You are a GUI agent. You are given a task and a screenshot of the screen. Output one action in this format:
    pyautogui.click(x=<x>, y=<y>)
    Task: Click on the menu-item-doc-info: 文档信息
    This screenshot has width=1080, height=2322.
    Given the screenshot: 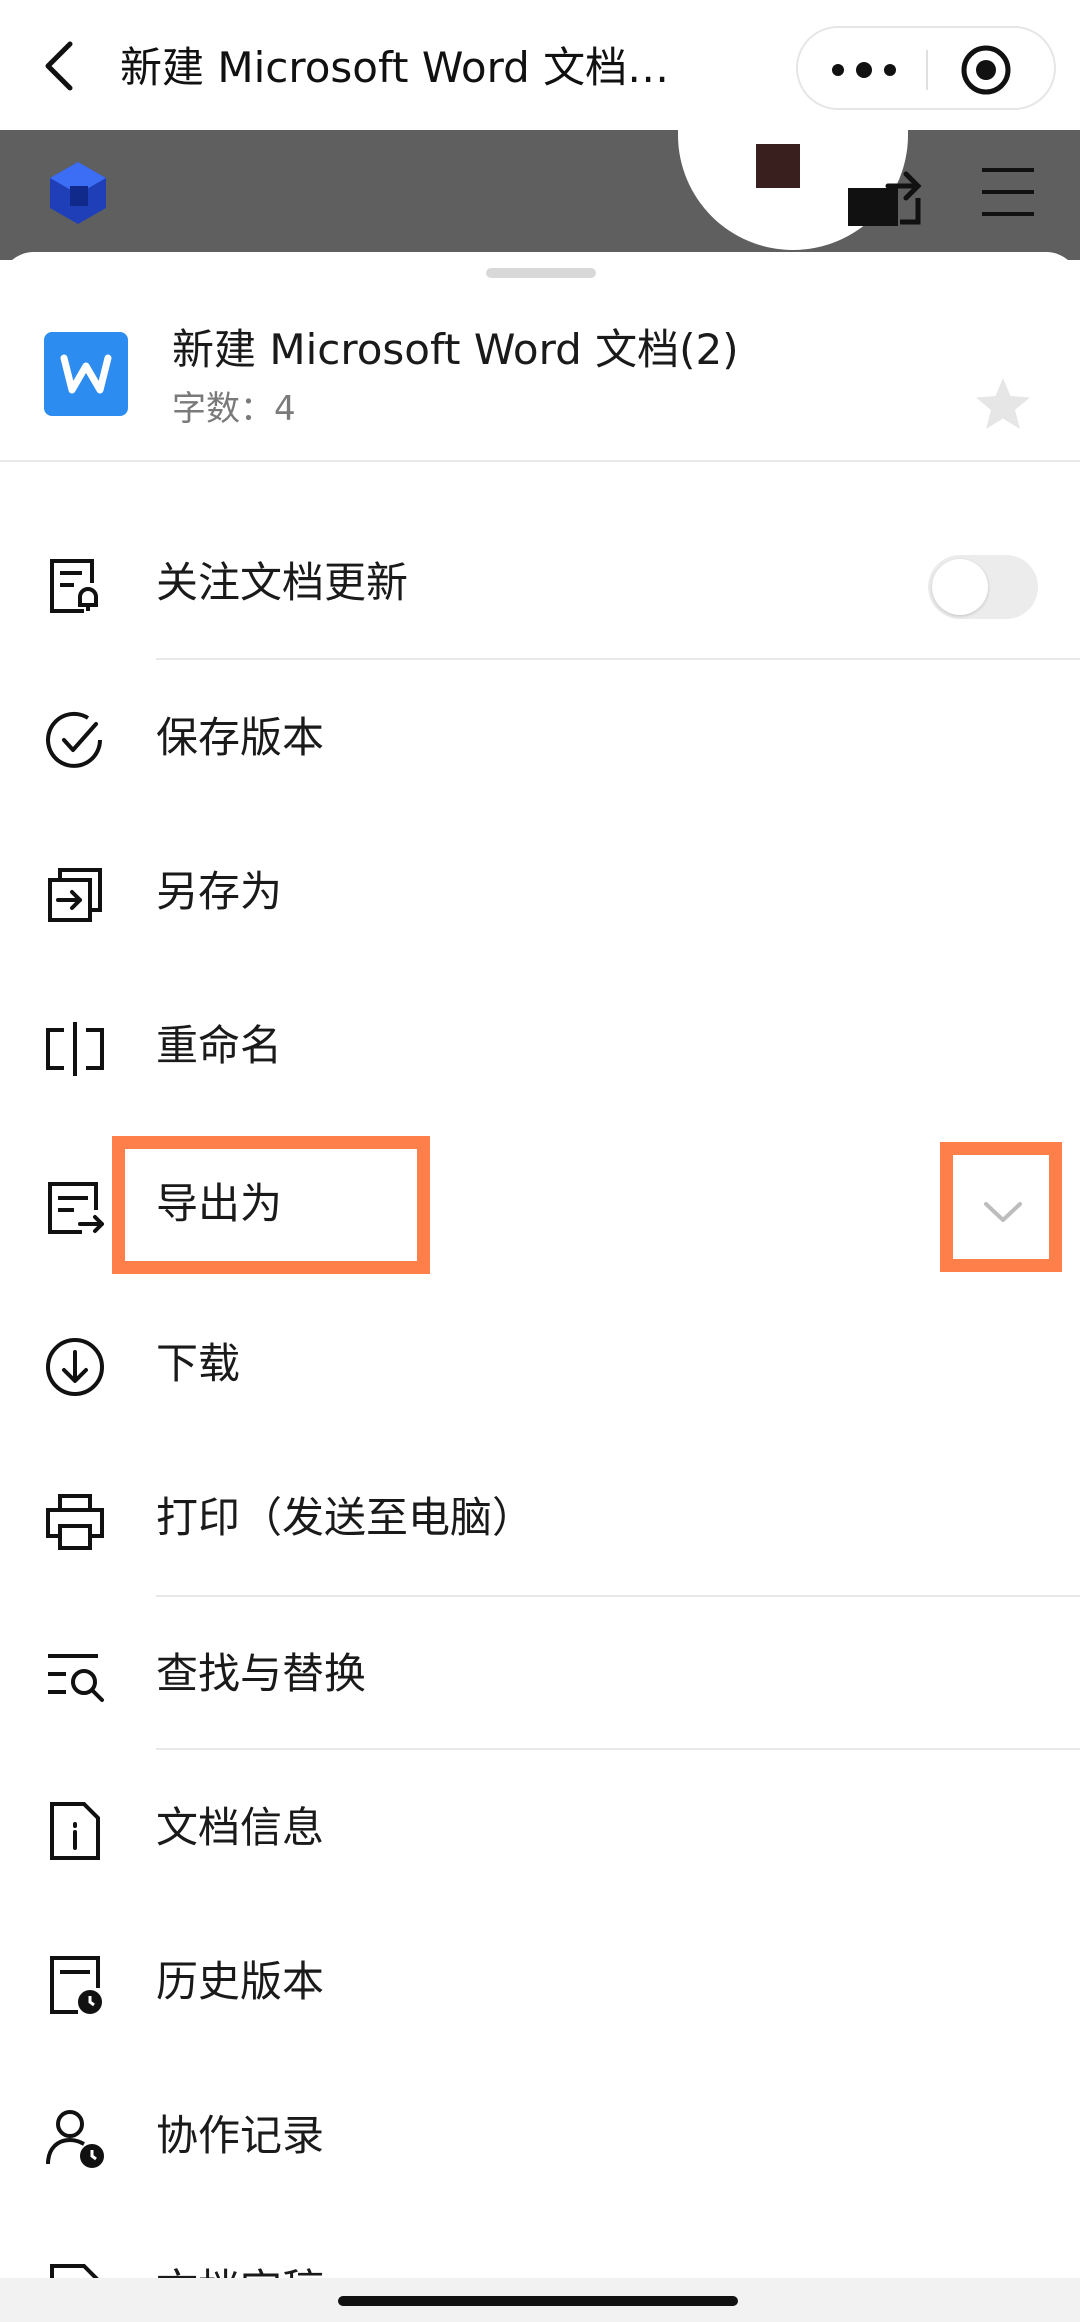 What is the action you would take?
    pyautogui.click(x=540, y=1827)
    